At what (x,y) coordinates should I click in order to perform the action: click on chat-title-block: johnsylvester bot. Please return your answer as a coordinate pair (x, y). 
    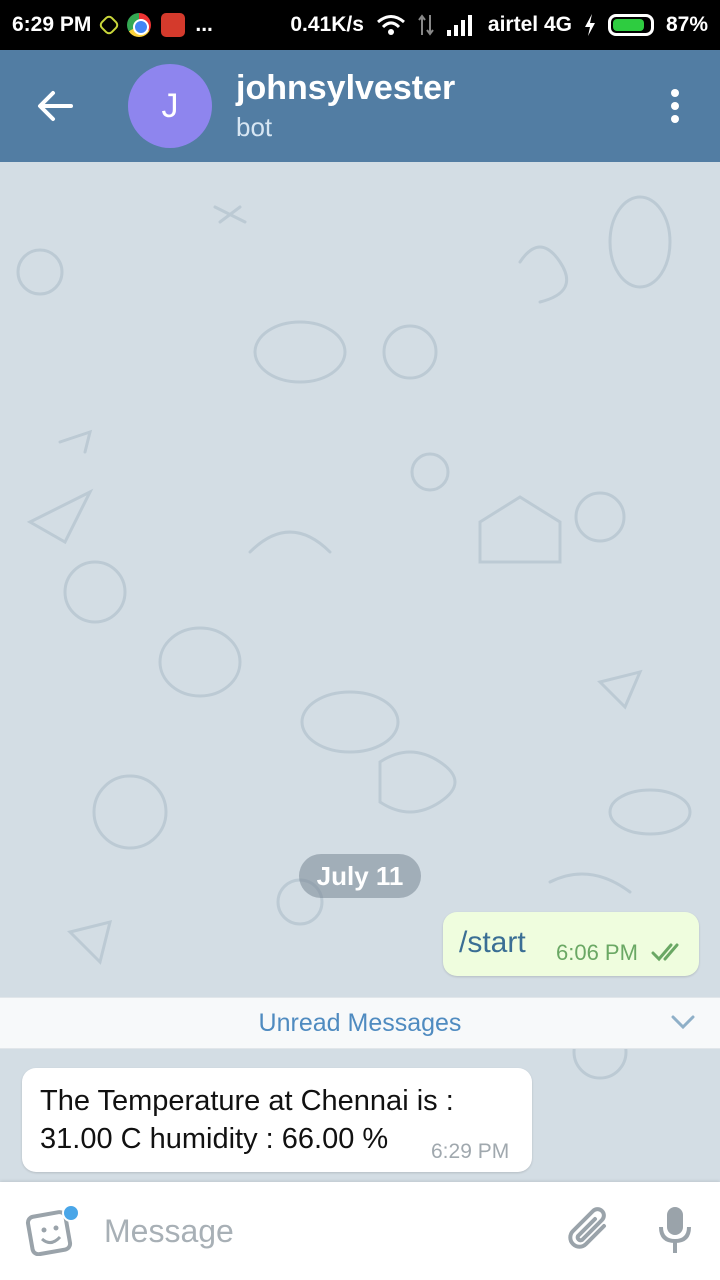
    Looking at the image, I should click on (345, 106).